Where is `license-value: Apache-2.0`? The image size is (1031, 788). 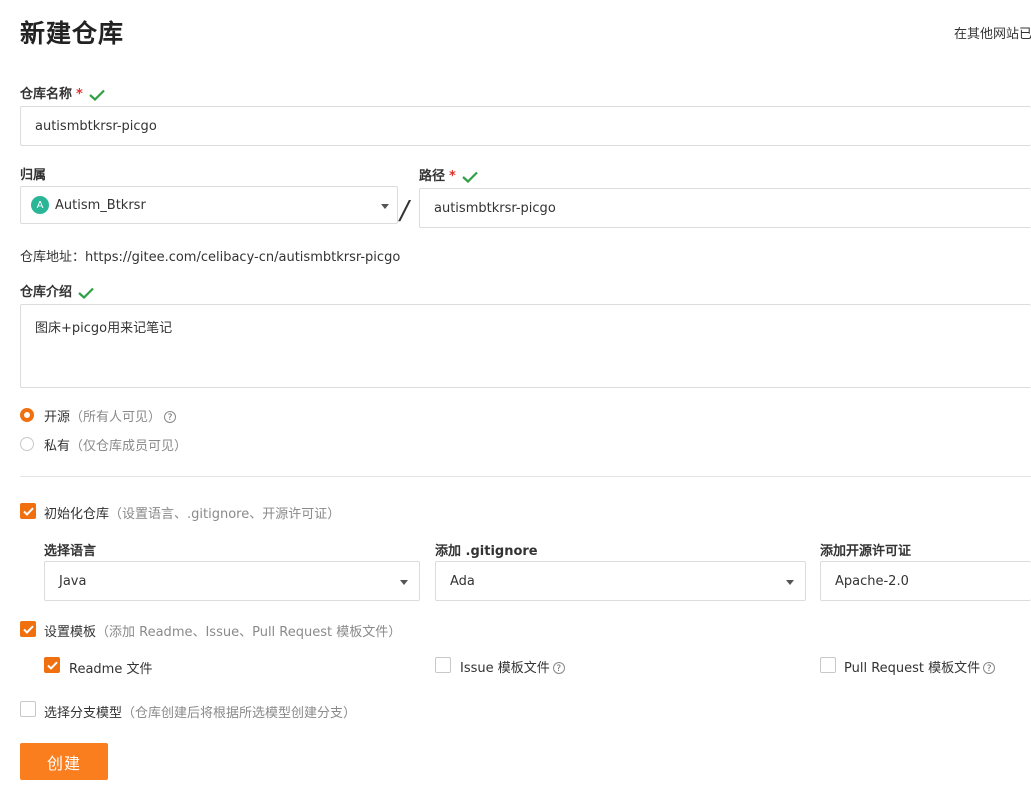 license-value: Apache-2.0 is located at coordinates (872, 581).